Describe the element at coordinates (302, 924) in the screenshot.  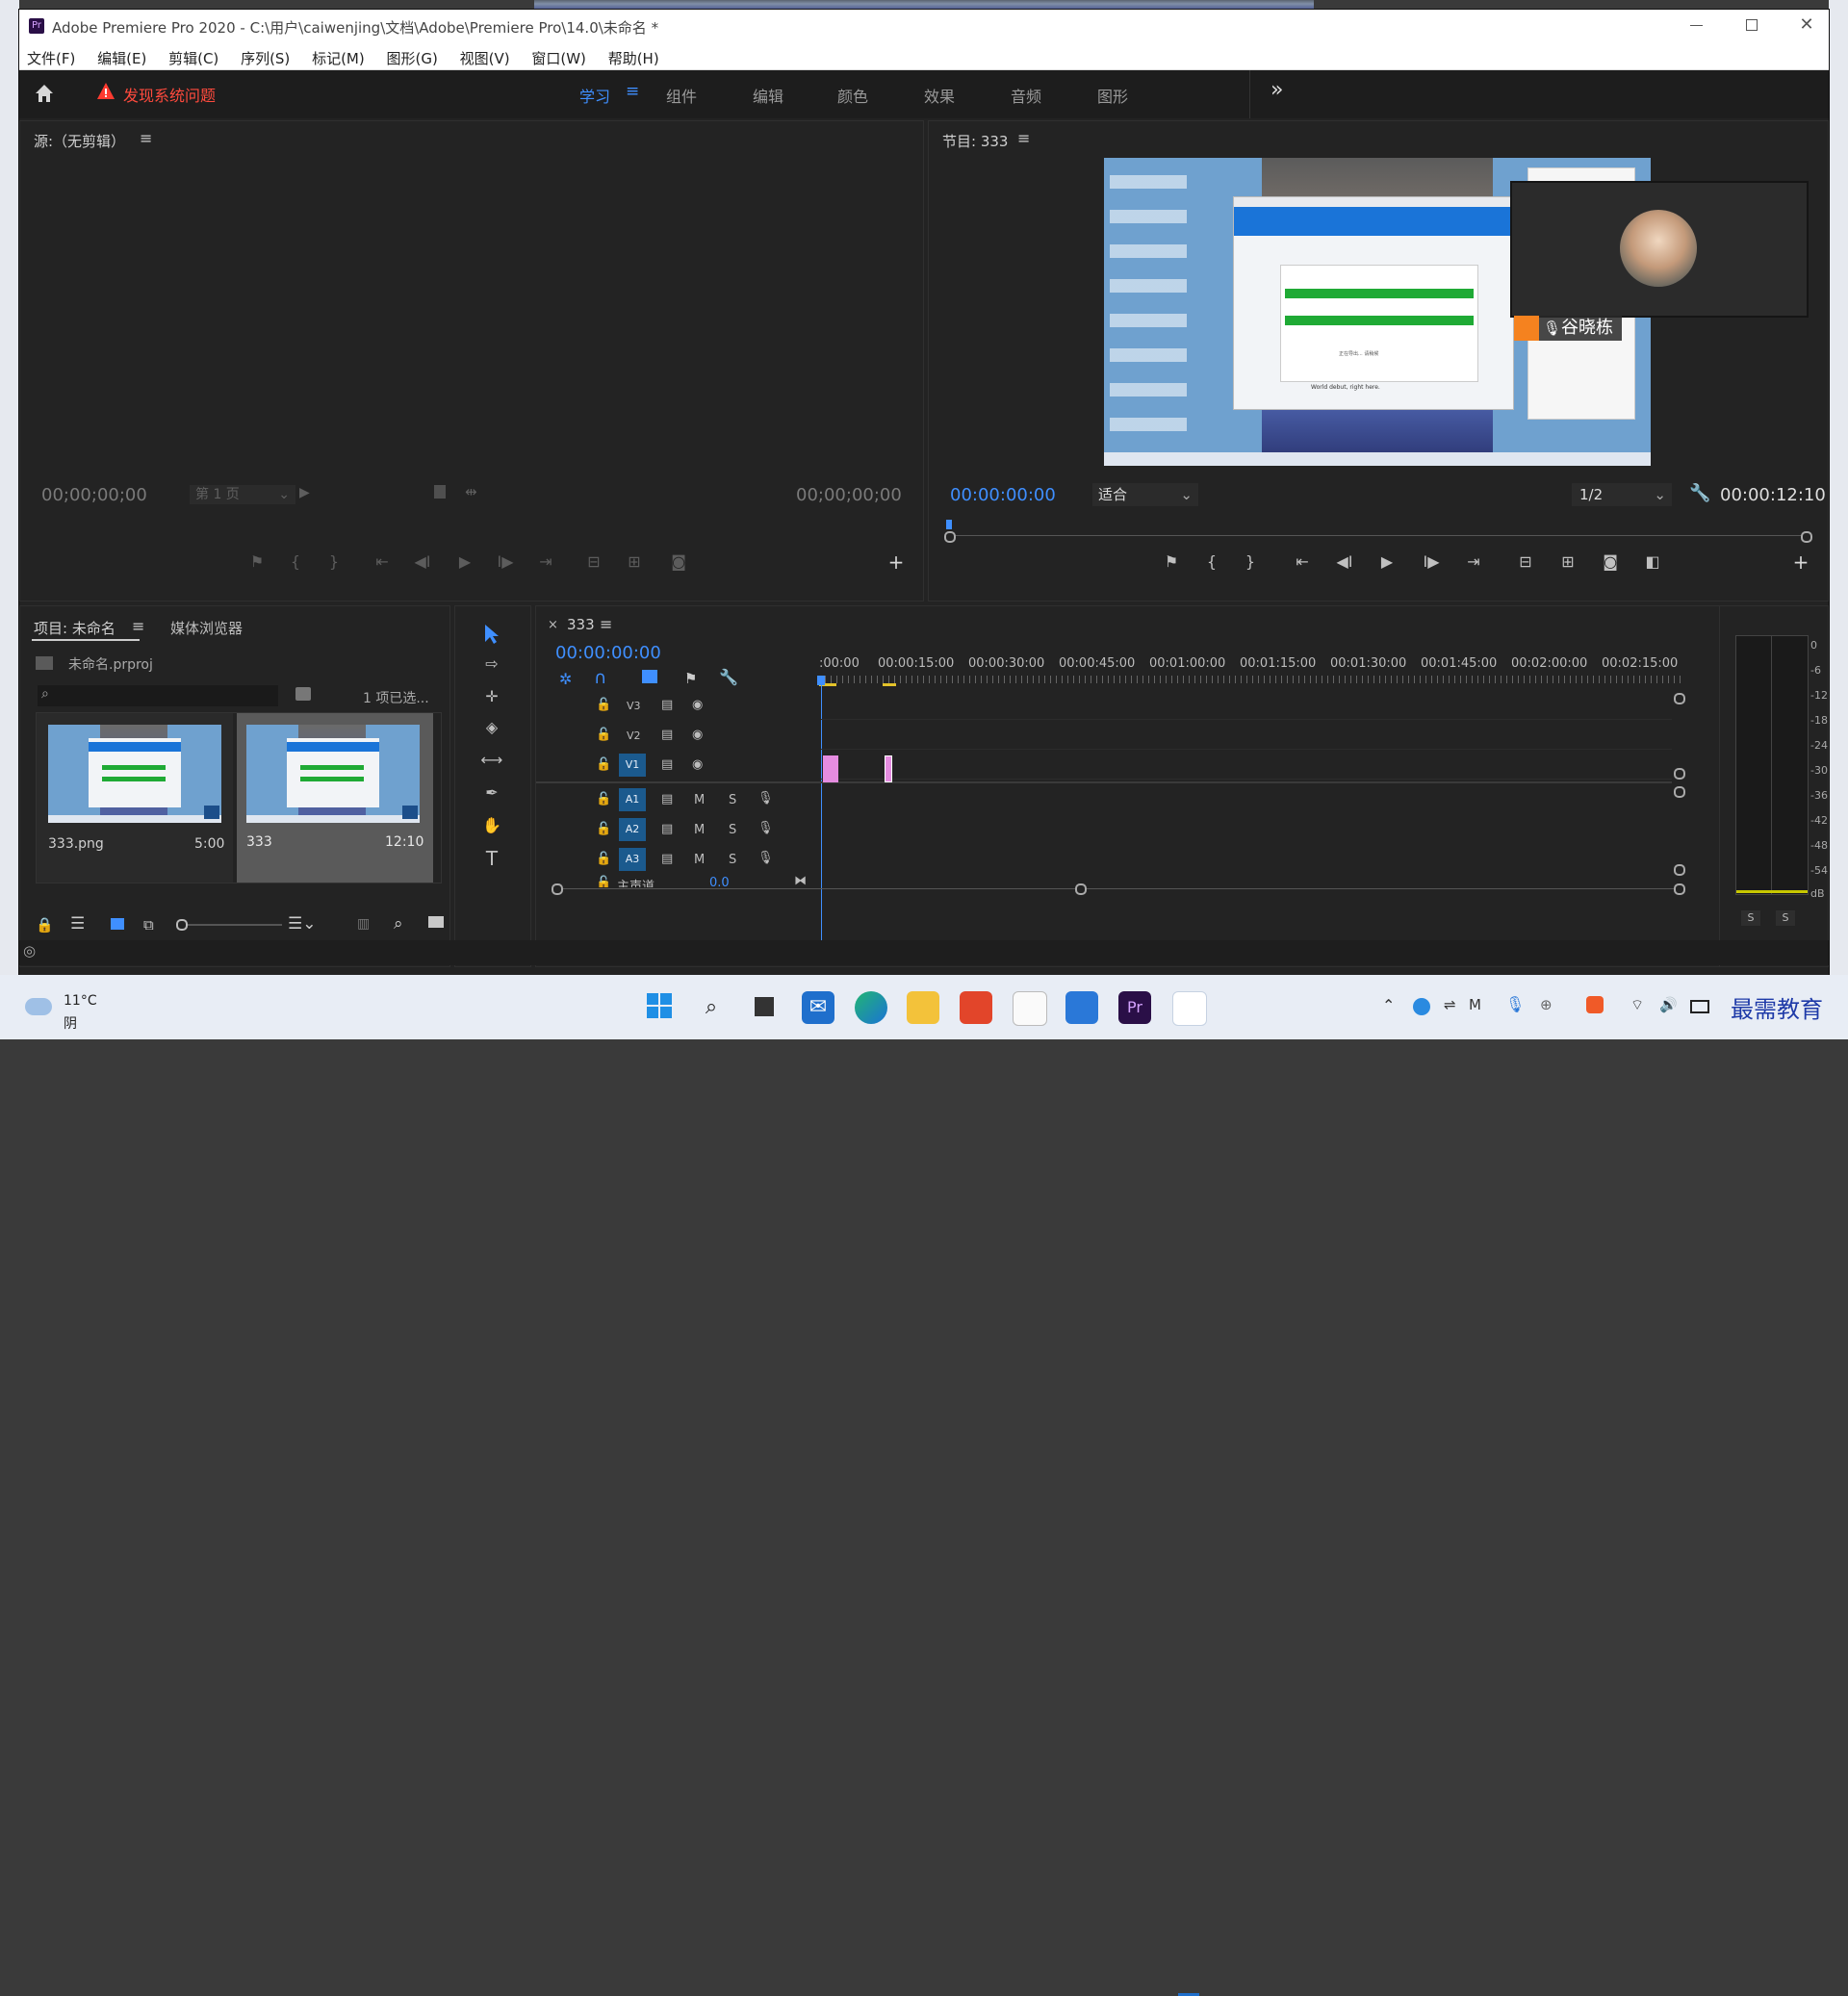
I see `sort-icon: ☰⌄` at that location.